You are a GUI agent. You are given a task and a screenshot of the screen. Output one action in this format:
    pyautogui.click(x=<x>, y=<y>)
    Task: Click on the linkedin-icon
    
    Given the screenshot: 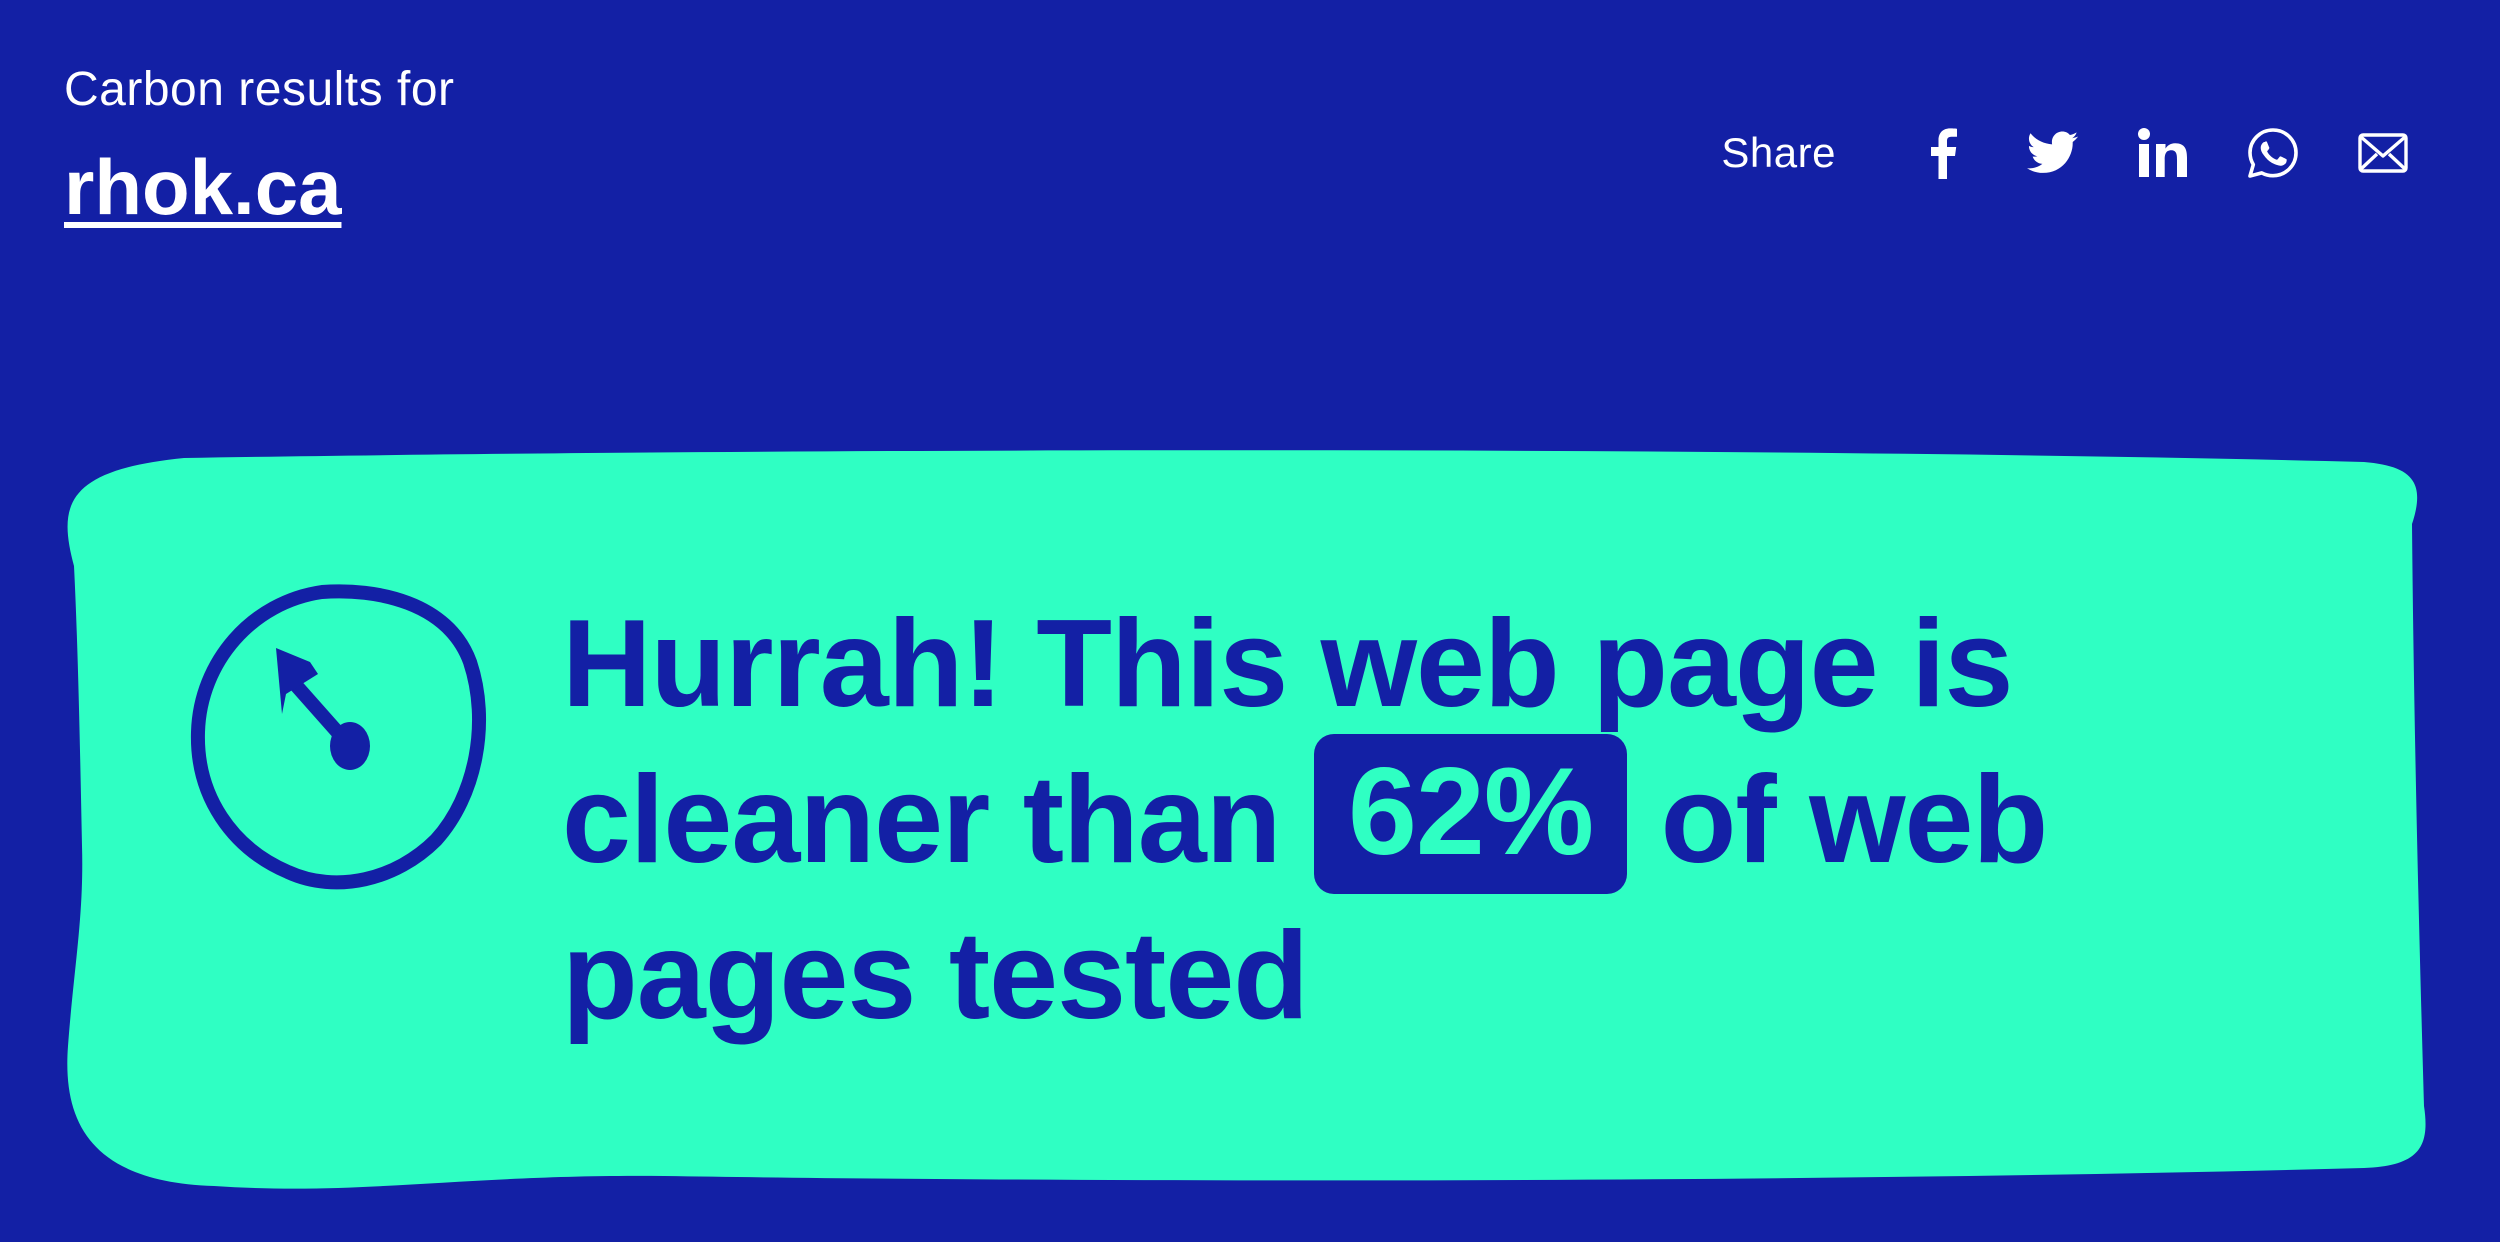 What is the action you would take?
    pyautogui.click(x=2163, y=153)
    